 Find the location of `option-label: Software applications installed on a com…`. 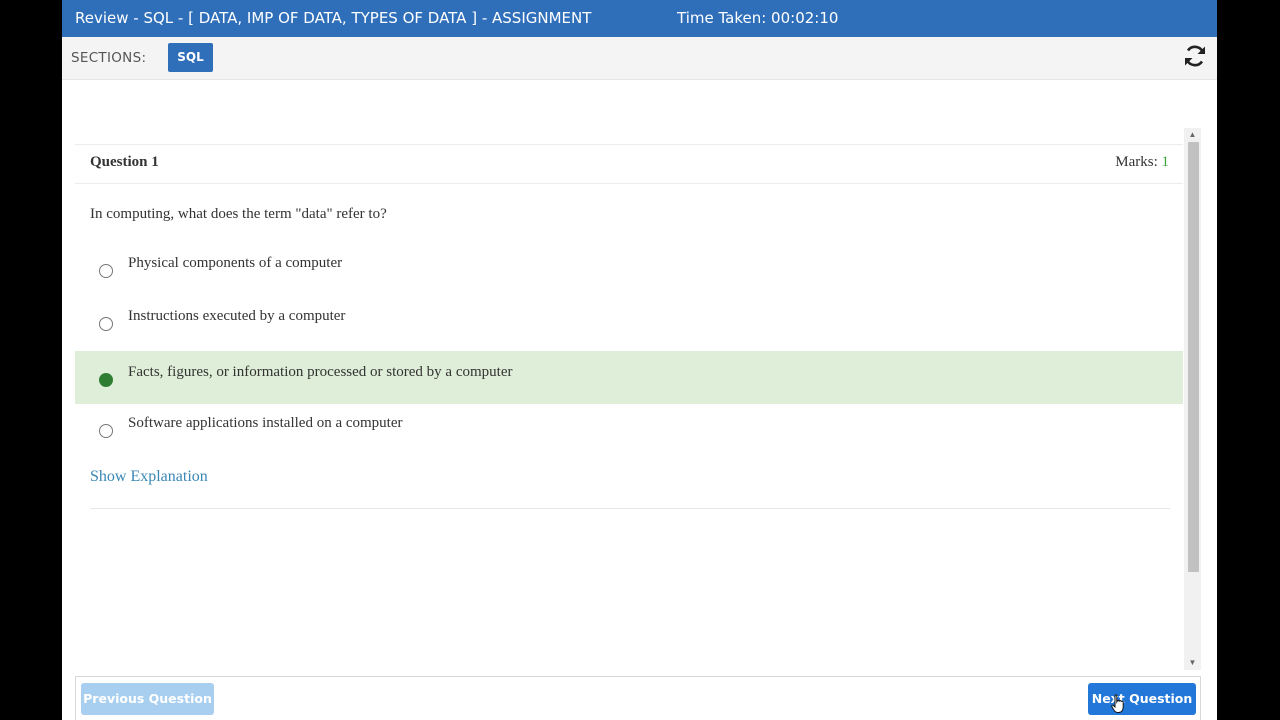

option-label: Software applications installed on a com… is located at coordinates (265, 423).